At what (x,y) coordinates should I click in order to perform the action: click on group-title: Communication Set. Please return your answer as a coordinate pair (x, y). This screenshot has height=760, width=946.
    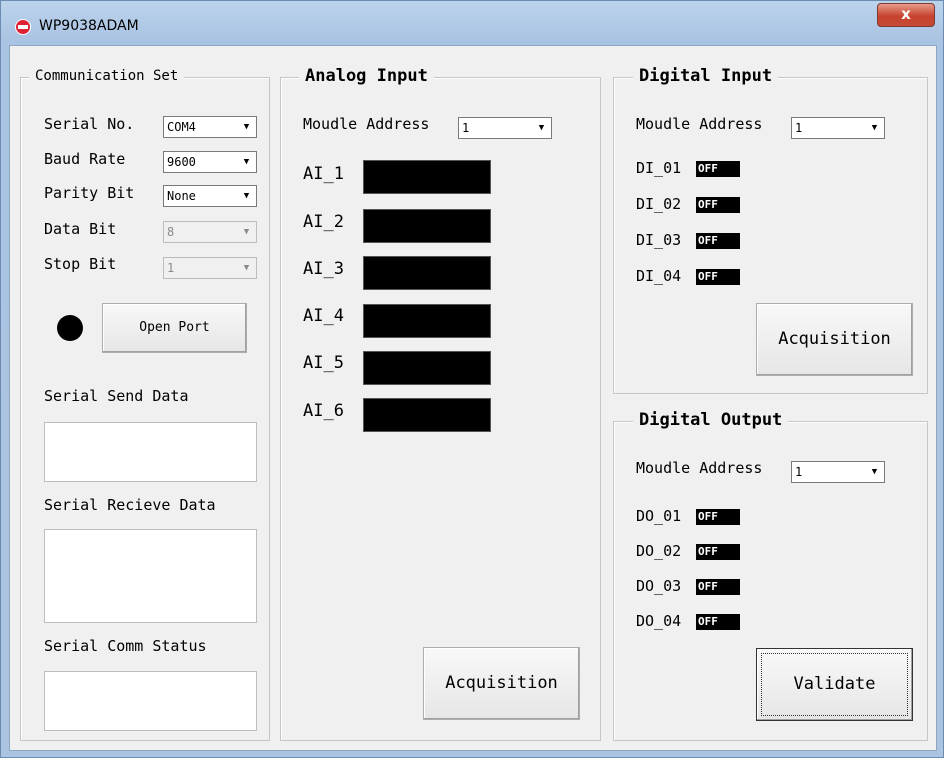
    Looking at the image, I should click on (107, 76).